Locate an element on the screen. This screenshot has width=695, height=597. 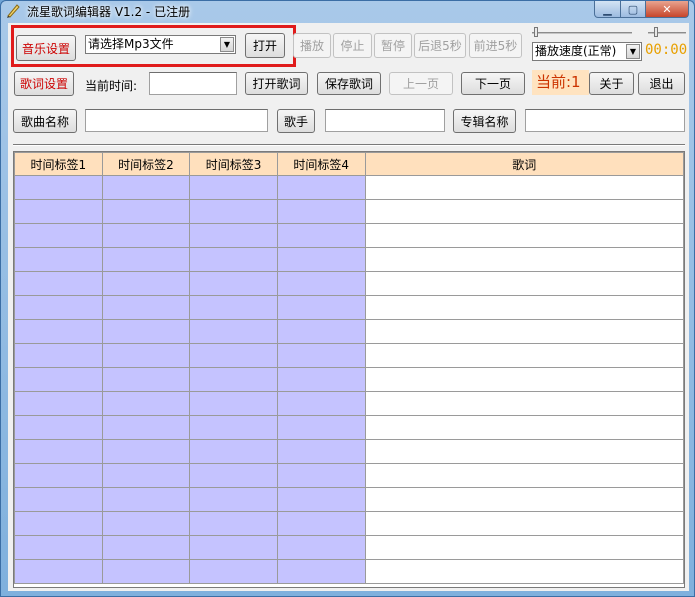
column-header-time-tag-2: 时间标签2 is located at coordinates (146, 164).